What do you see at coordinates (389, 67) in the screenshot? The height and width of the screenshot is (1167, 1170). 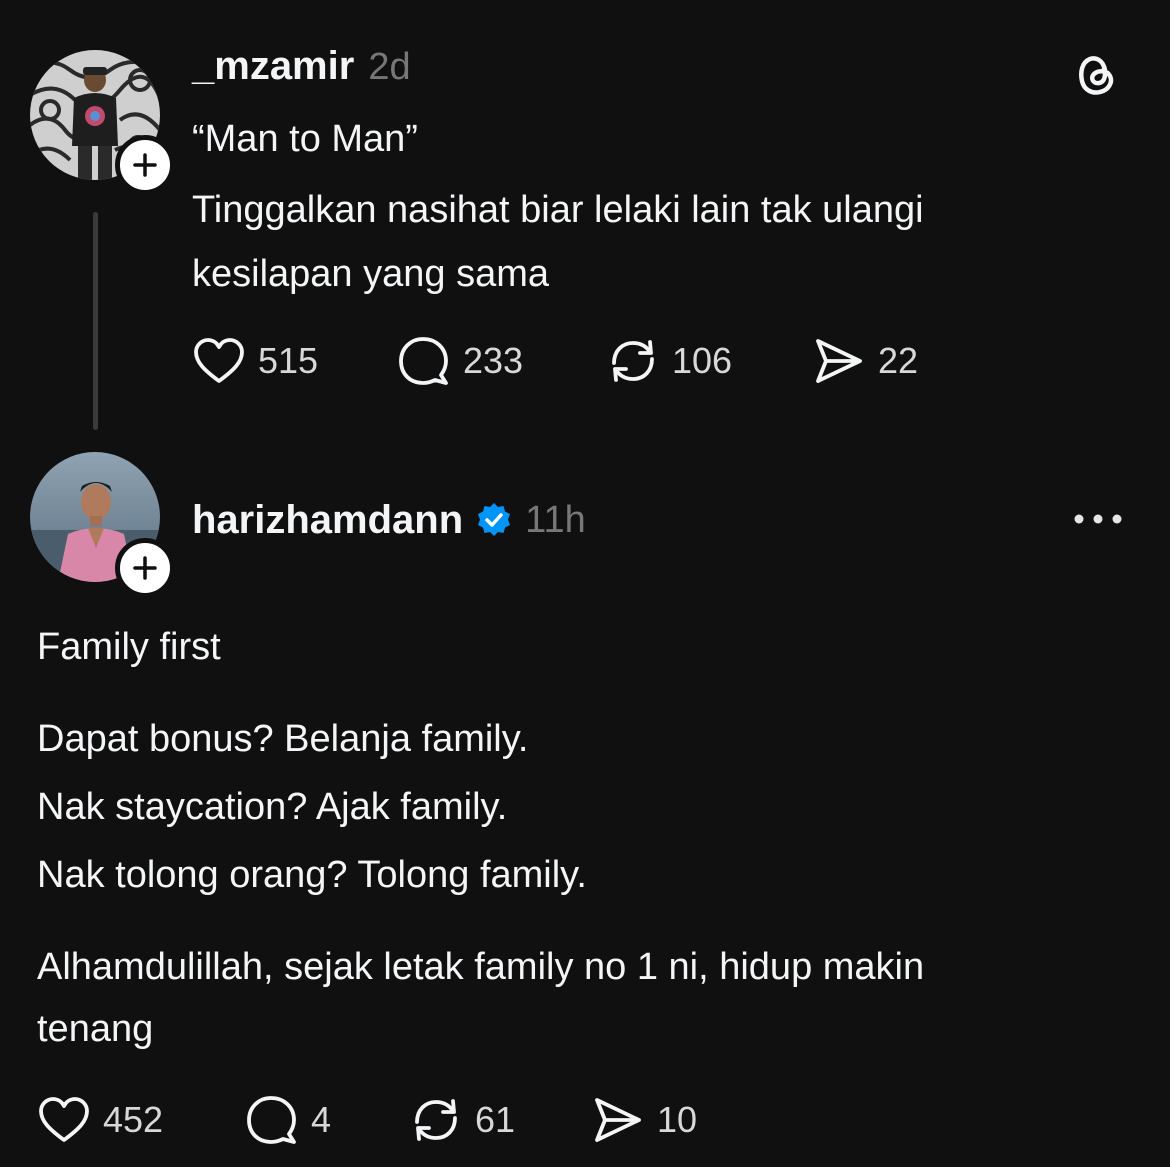 I see `post-time: 2d` at bounding box center [389, 67].